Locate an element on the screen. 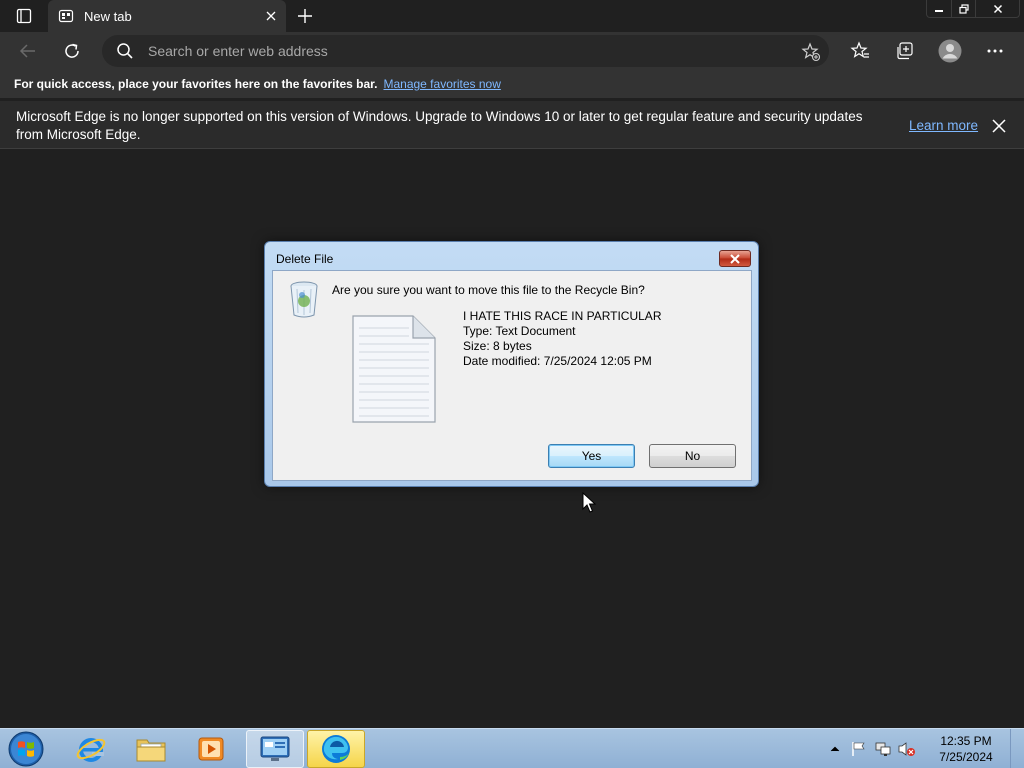  volume-muted-icon is located at coordinates (906, 749).